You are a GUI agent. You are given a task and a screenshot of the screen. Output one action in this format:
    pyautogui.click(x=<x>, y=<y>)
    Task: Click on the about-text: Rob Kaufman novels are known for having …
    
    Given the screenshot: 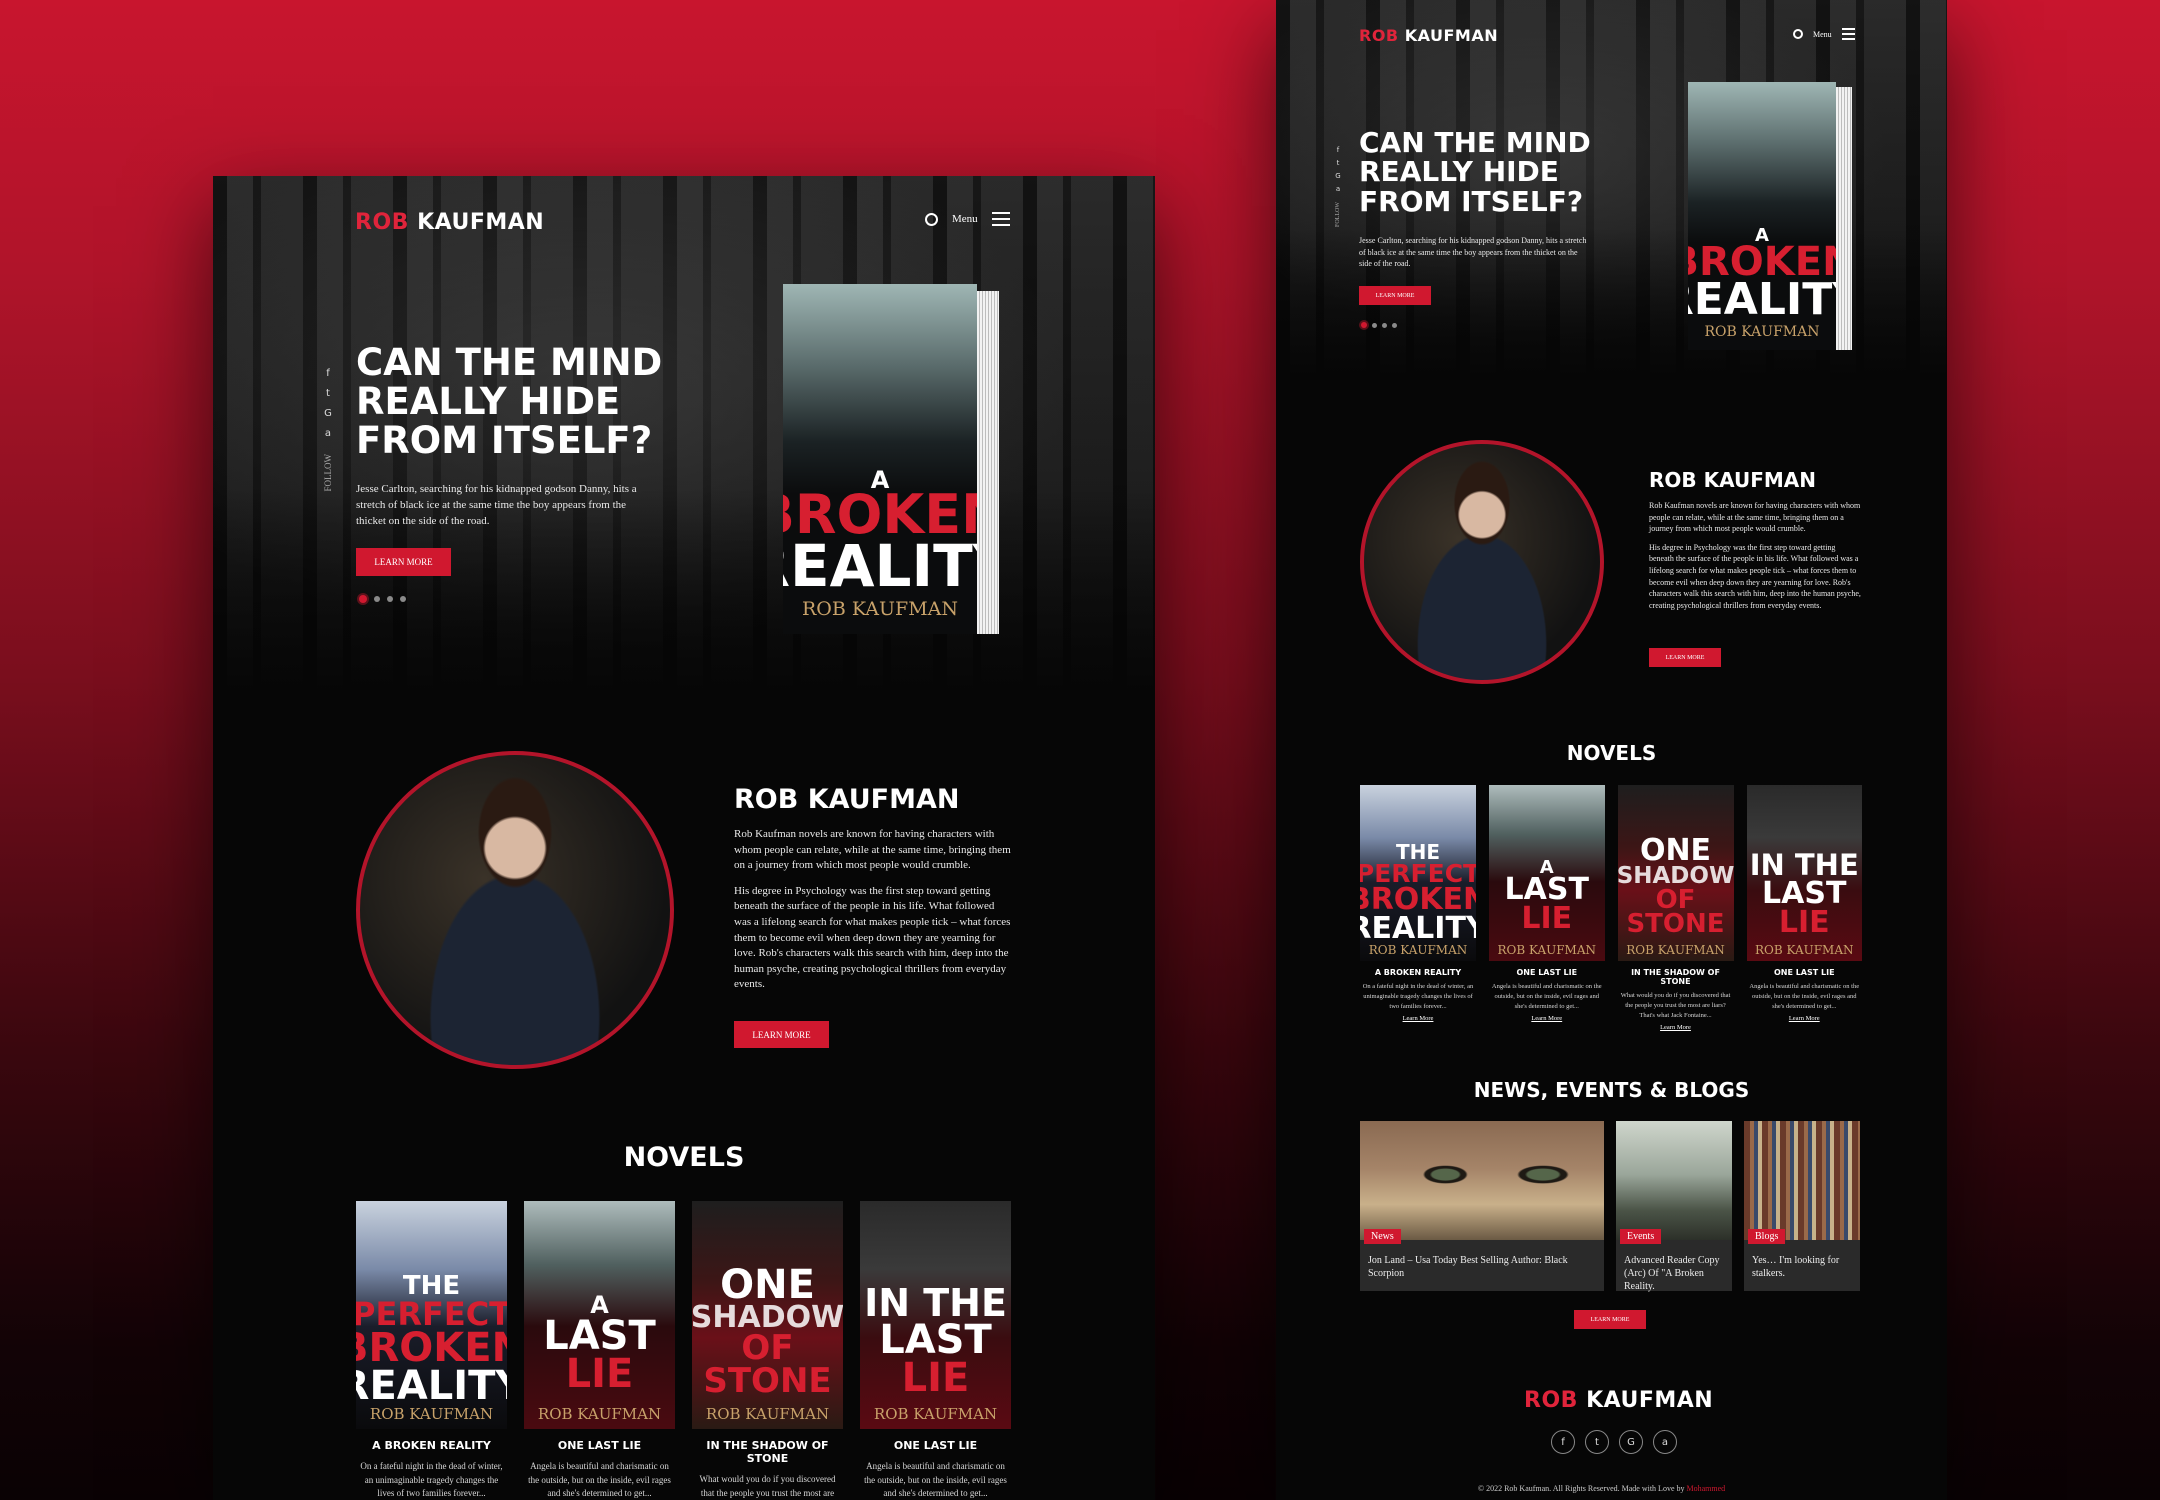 What is the action you would take?
    pyautogui.click(x=1755, y=560)
    